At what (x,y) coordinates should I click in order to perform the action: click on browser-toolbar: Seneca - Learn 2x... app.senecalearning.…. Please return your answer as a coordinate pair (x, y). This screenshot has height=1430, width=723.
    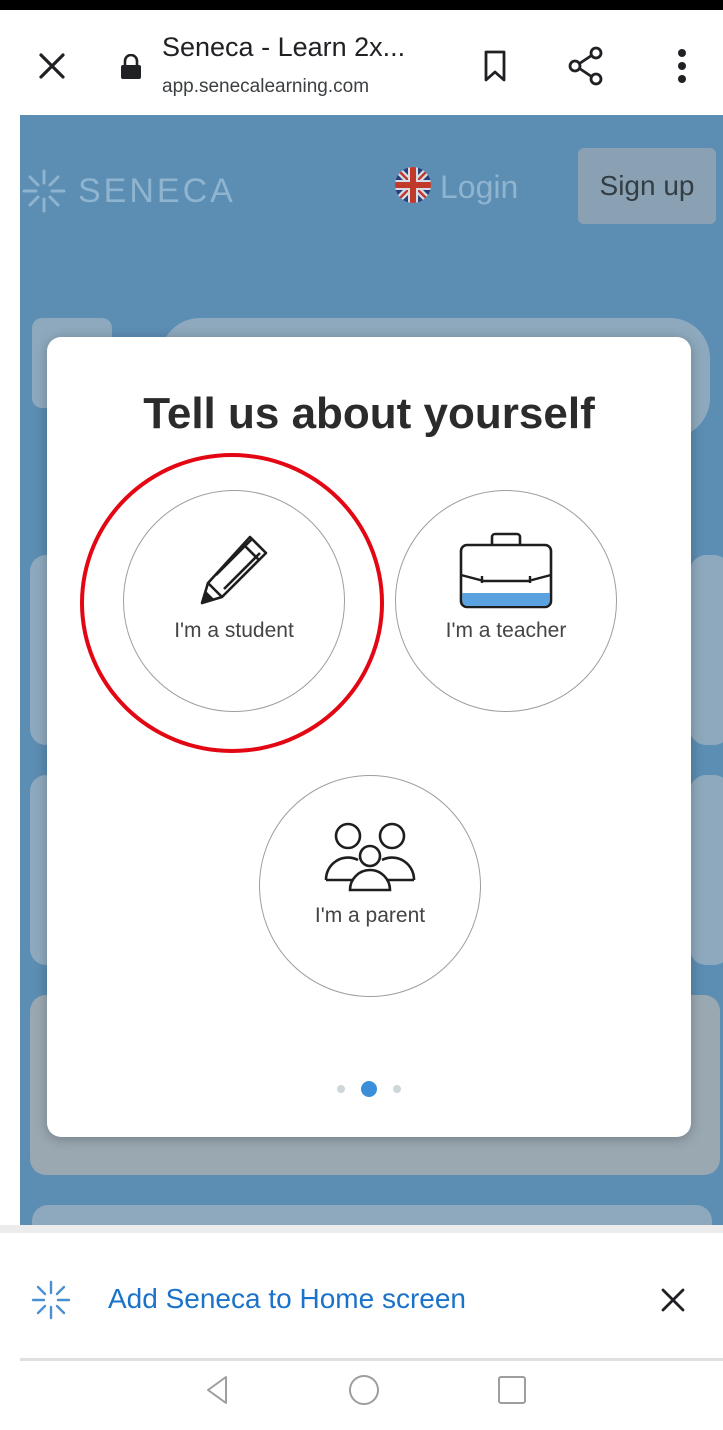
    Looking at the image, I should click on (361, 62).